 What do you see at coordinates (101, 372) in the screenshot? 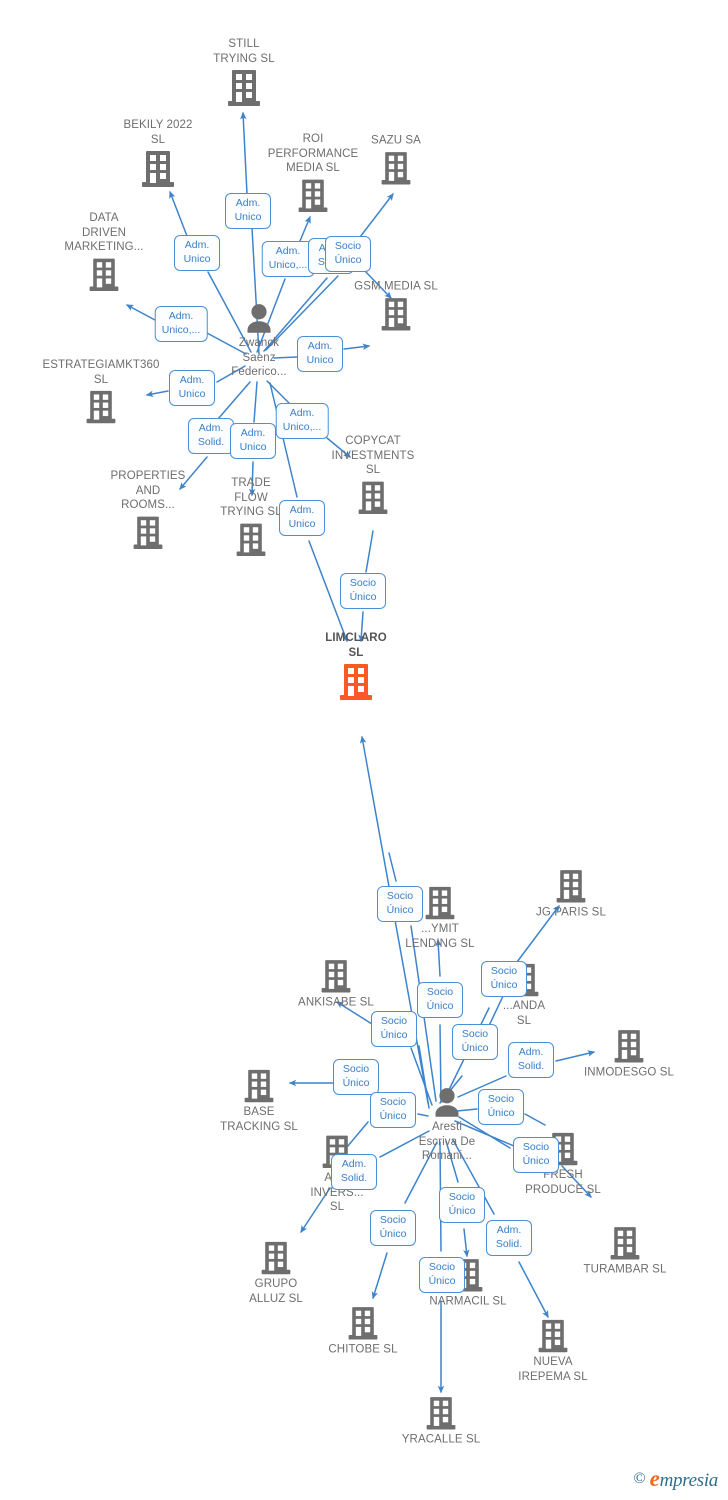
I see `node-label: ESTRATEGIAMKT360 SL` at bounding box center [101, 372].